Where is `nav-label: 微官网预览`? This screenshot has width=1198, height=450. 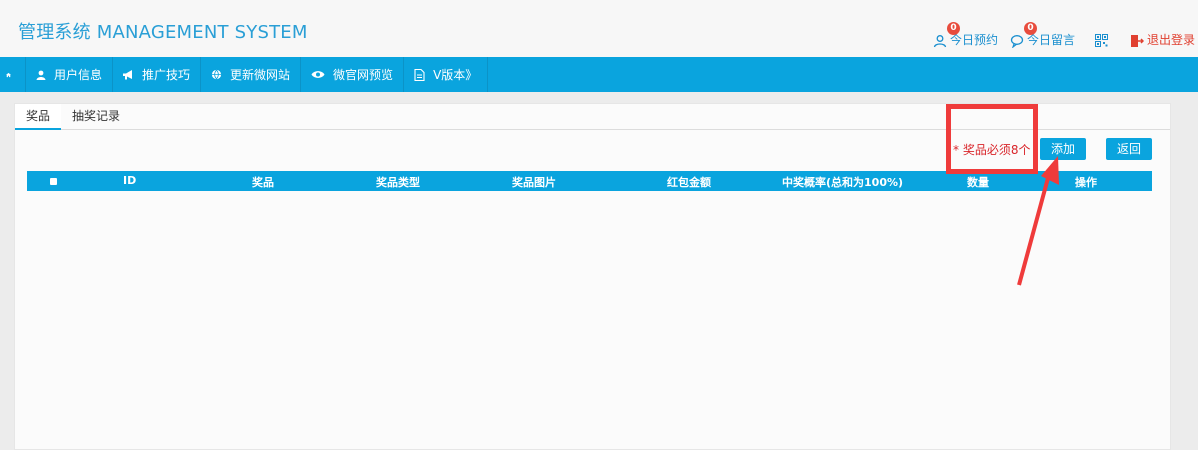
nav-label: 微官网预览 is located at coordinates (363, 75).